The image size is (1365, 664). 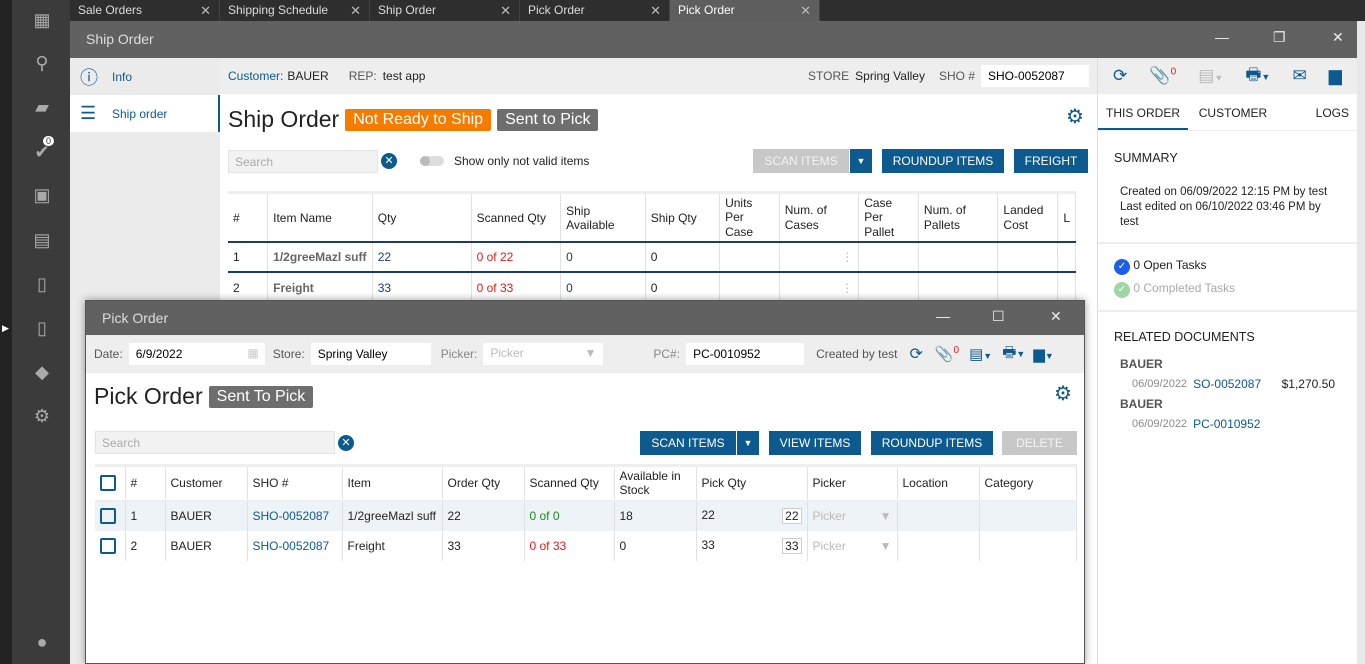 What do you see at coordinates (42, 195) in the screenshot?
I see `contacts-icon: ▣` at bounding box center [42, 195].